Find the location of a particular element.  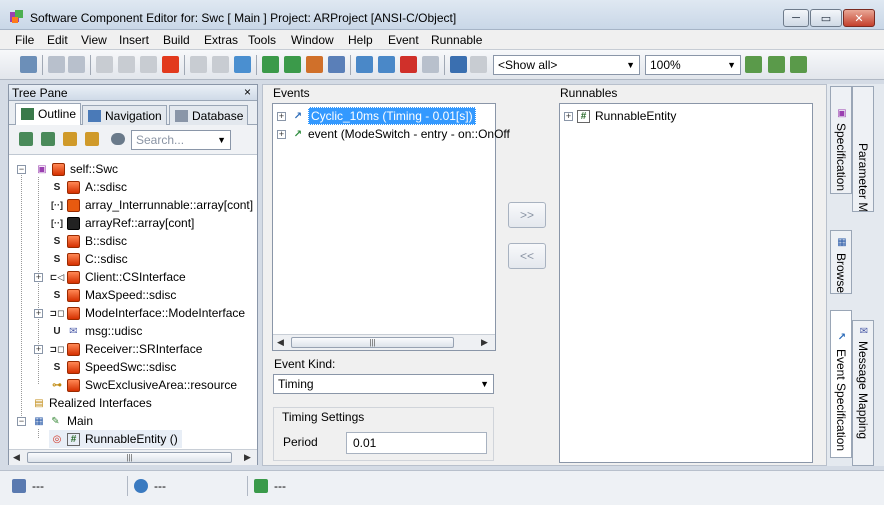

build-icon is located at coordinates (292, 64).